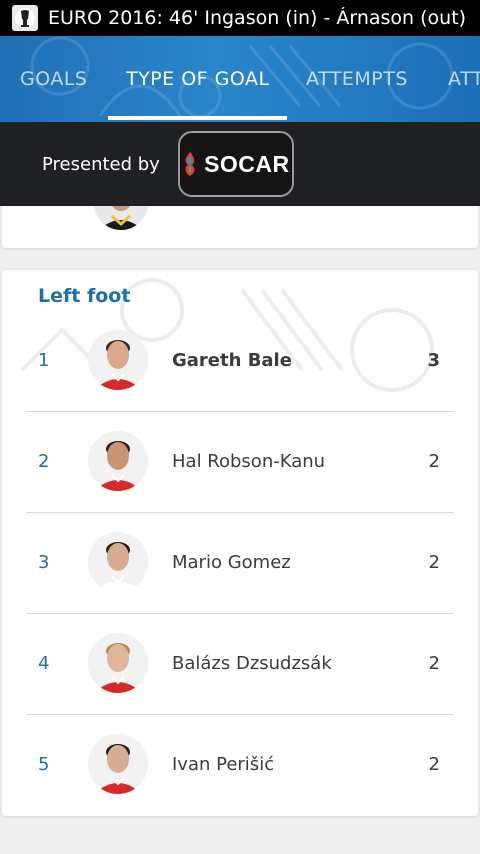 The image size is (480, 854). What do you see at coordinates (44, 360) in the screenshot?
I see `player-rank: 1` at bounding box center [44, 360].